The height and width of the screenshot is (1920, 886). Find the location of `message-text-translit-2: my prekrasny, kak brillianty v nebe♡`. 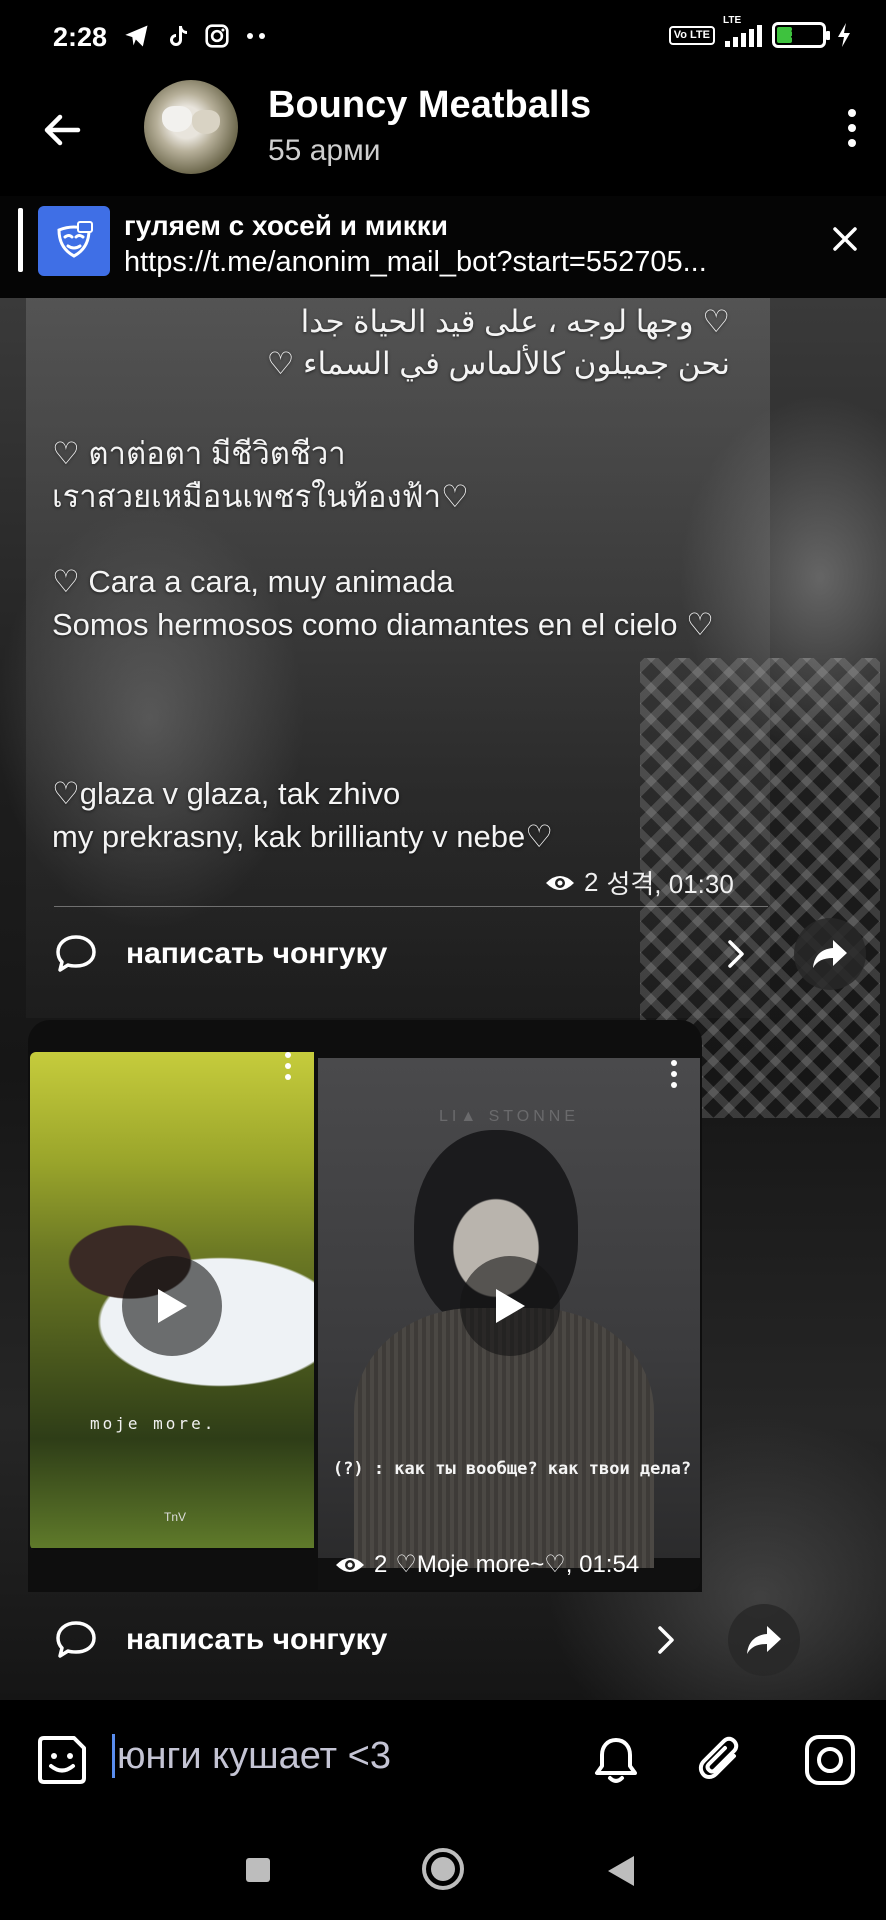

message-text-translit-2: my prekrasny, kak brillianty v nebe♡ is located at coordinates (303, 836).